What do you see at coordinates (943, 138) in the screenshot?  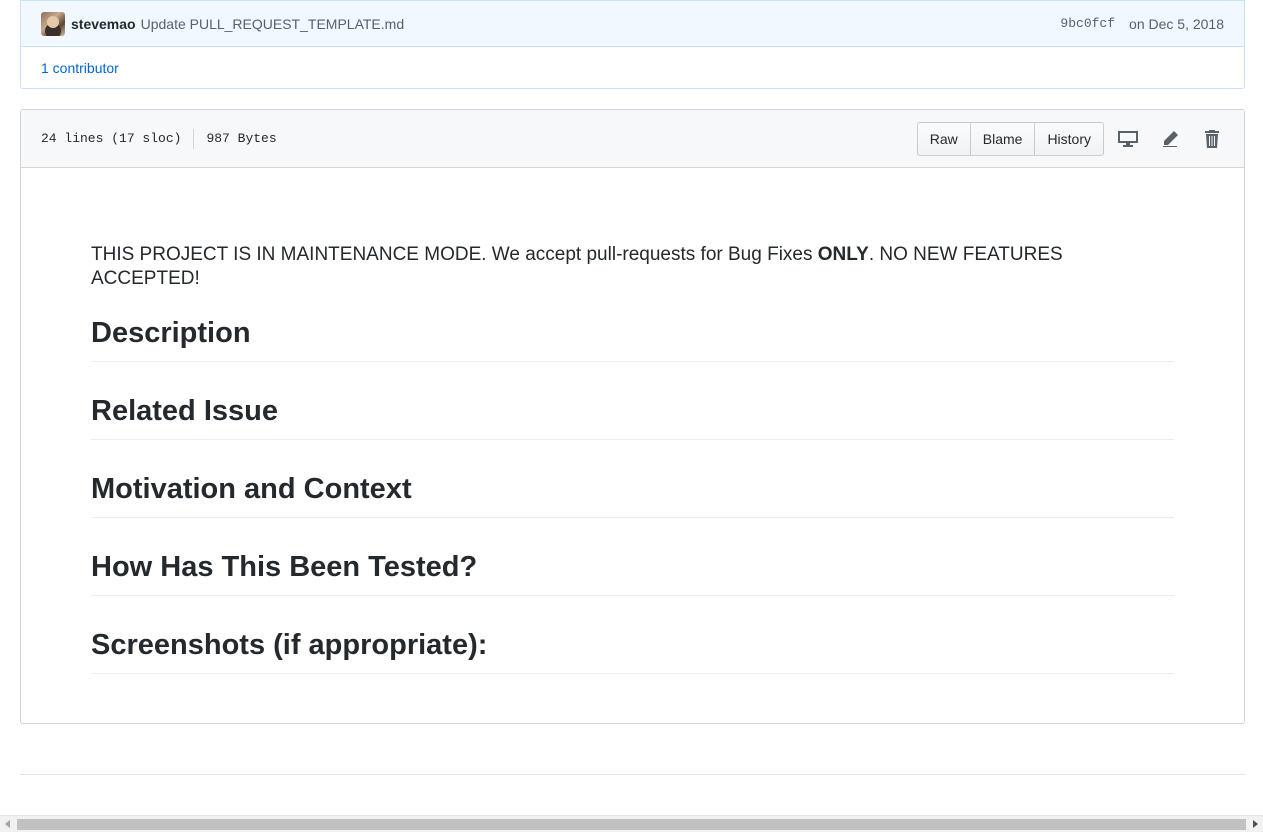 I see `raw-button: Raw` at bounding box center [943, 138].